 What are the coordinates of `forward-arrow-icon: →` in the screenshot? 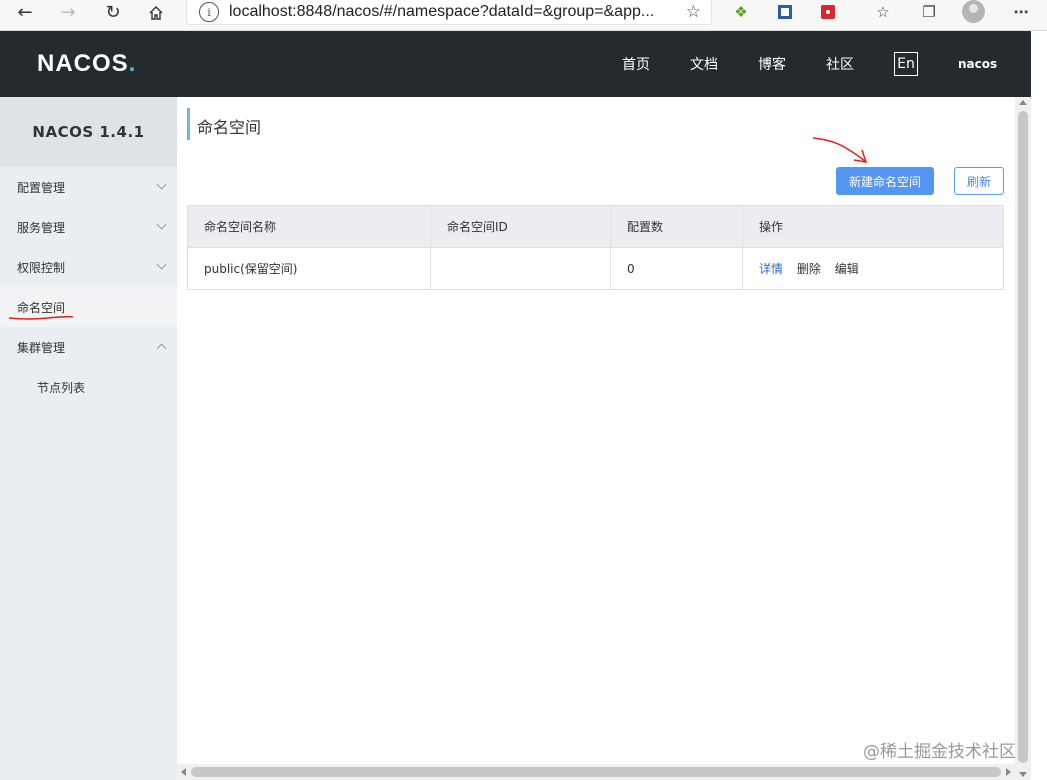 It's located at (68, 12).